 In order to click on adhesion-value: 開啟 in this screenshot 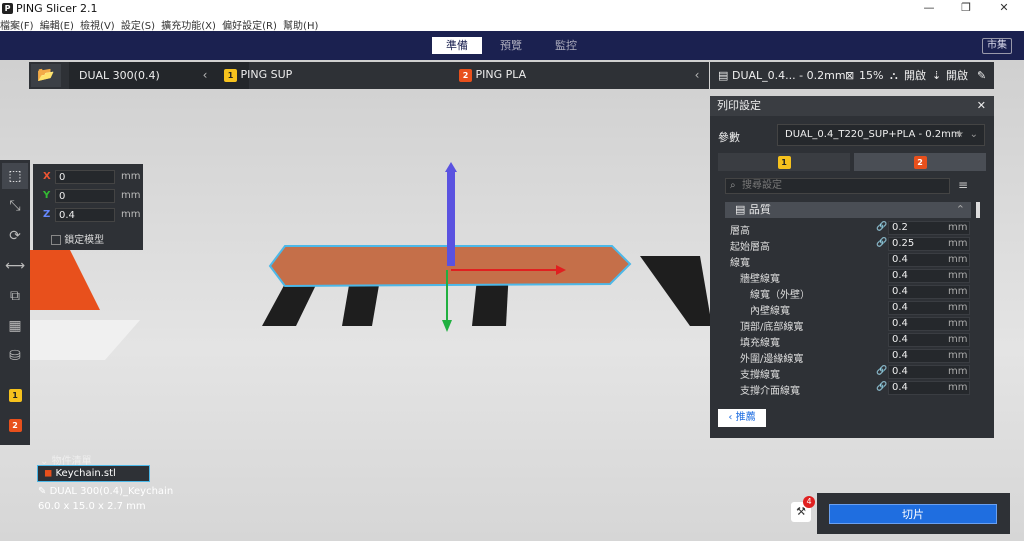, I will do `click(957, 75)`.